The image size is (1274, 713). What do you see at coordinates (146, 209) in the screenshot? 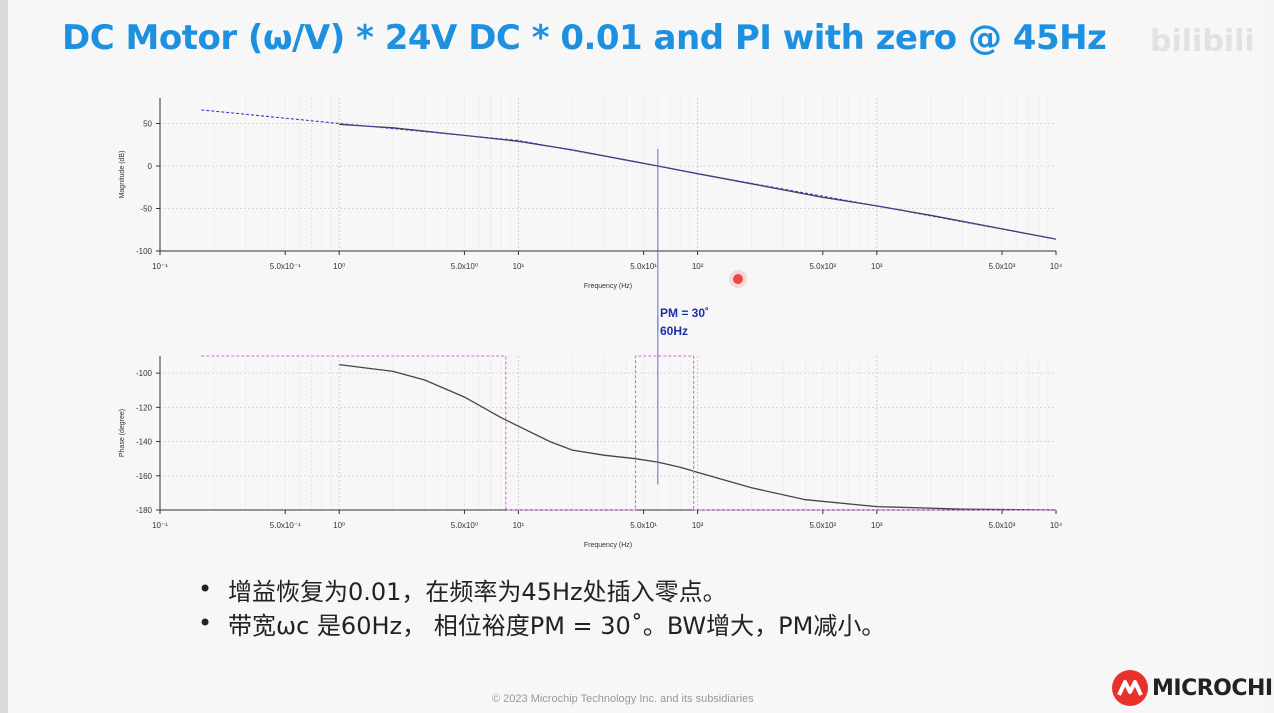
I see `y-tick-label: -50` at bounding box center [146, 209].